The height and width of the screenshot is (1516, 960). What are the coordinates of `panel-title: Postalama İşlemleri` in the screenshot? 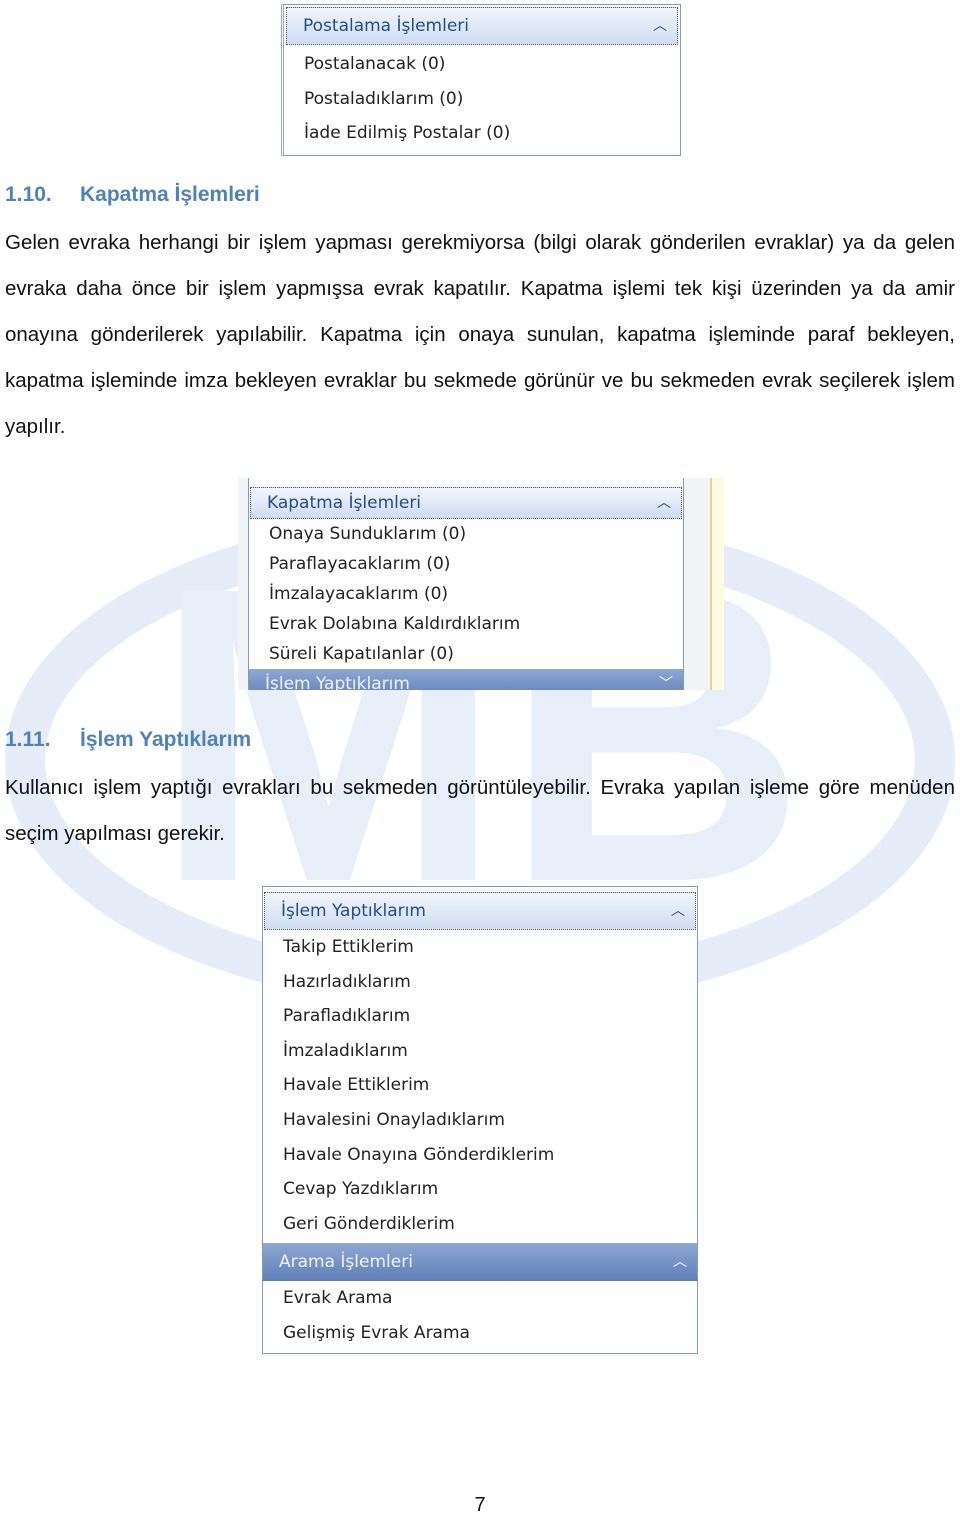 It's located at (386, 26).